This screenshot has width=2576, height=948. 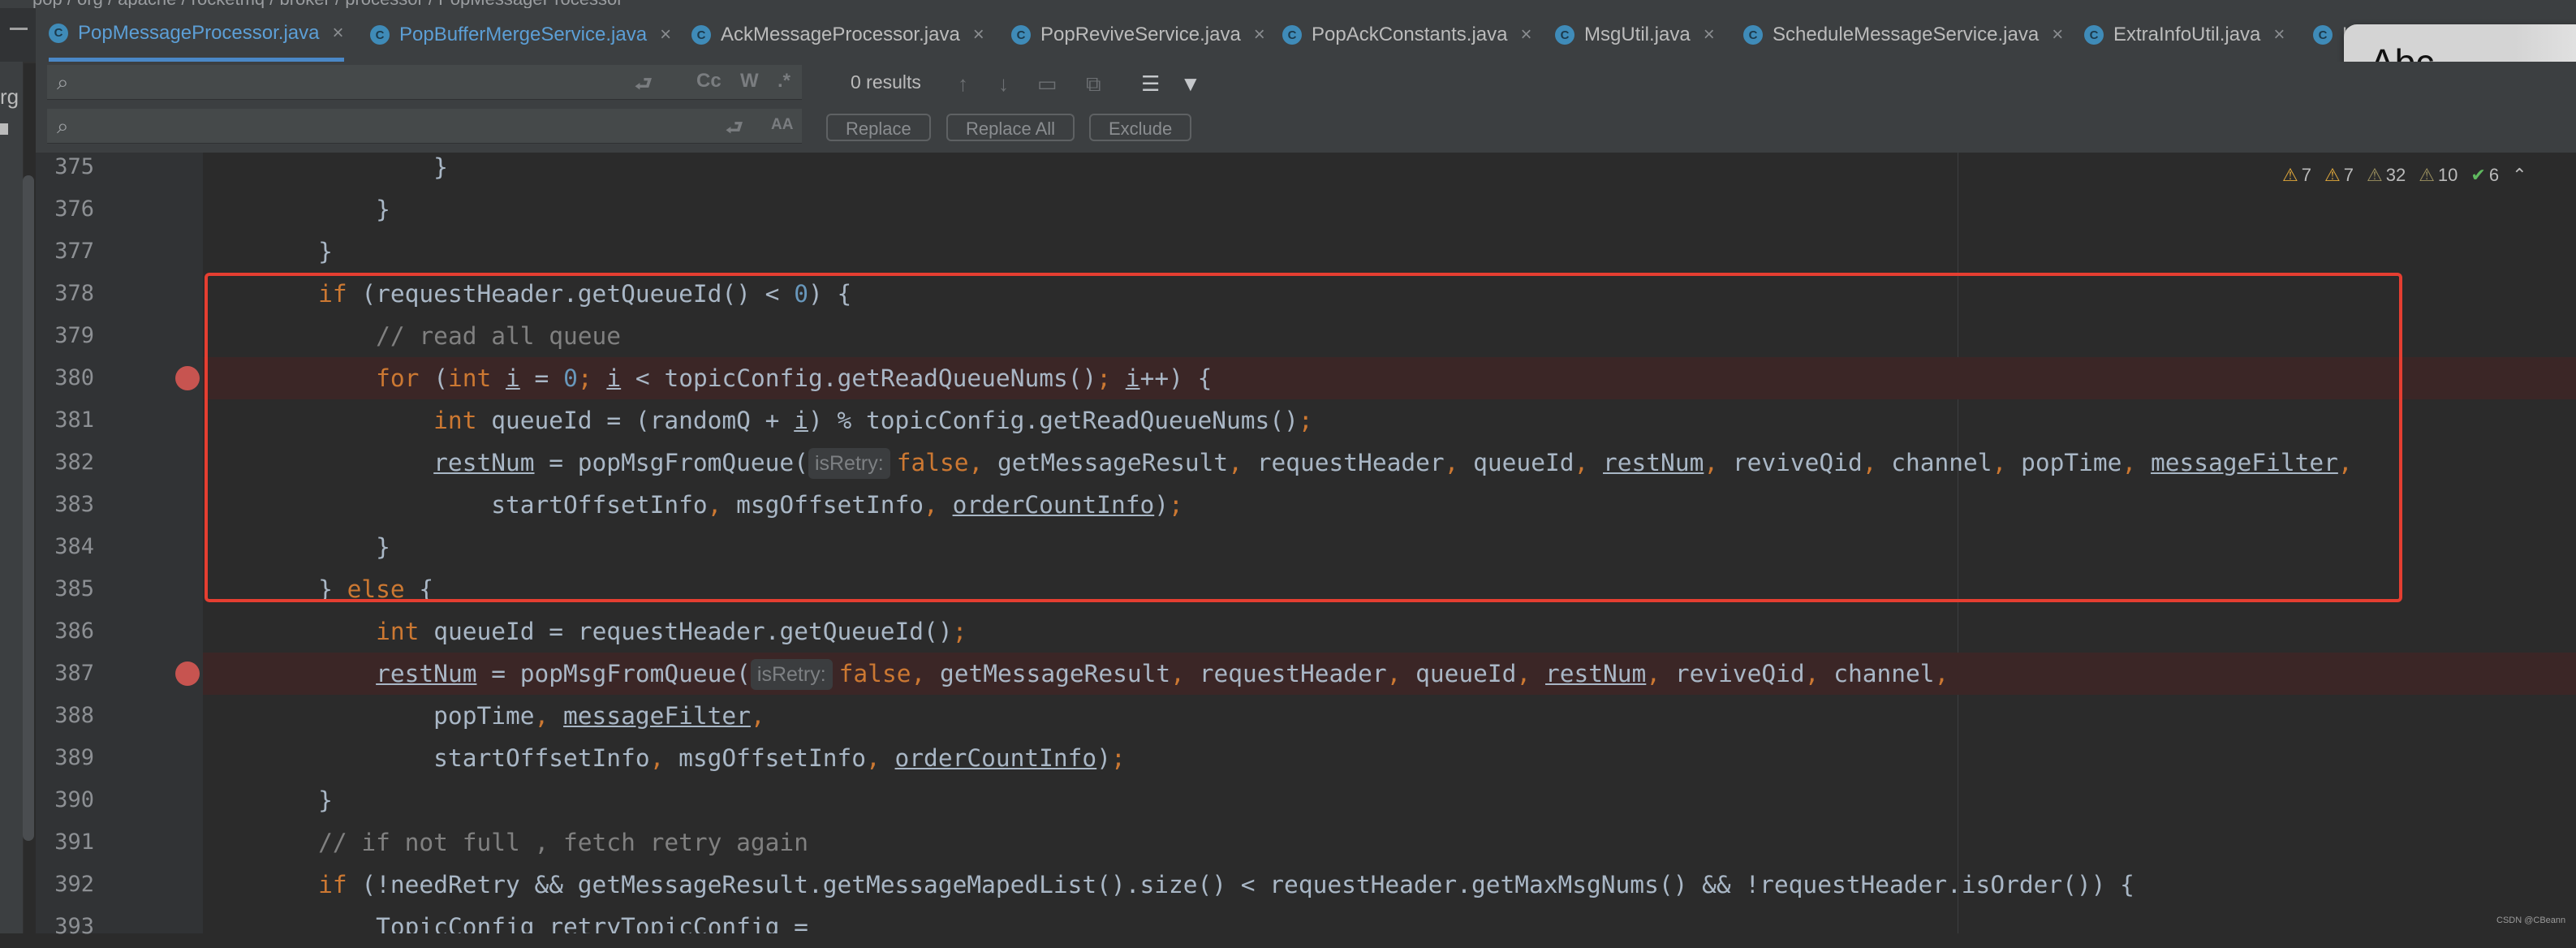 I want to click on warning-count: ⚠ 7, so click(x=2339, y=176).